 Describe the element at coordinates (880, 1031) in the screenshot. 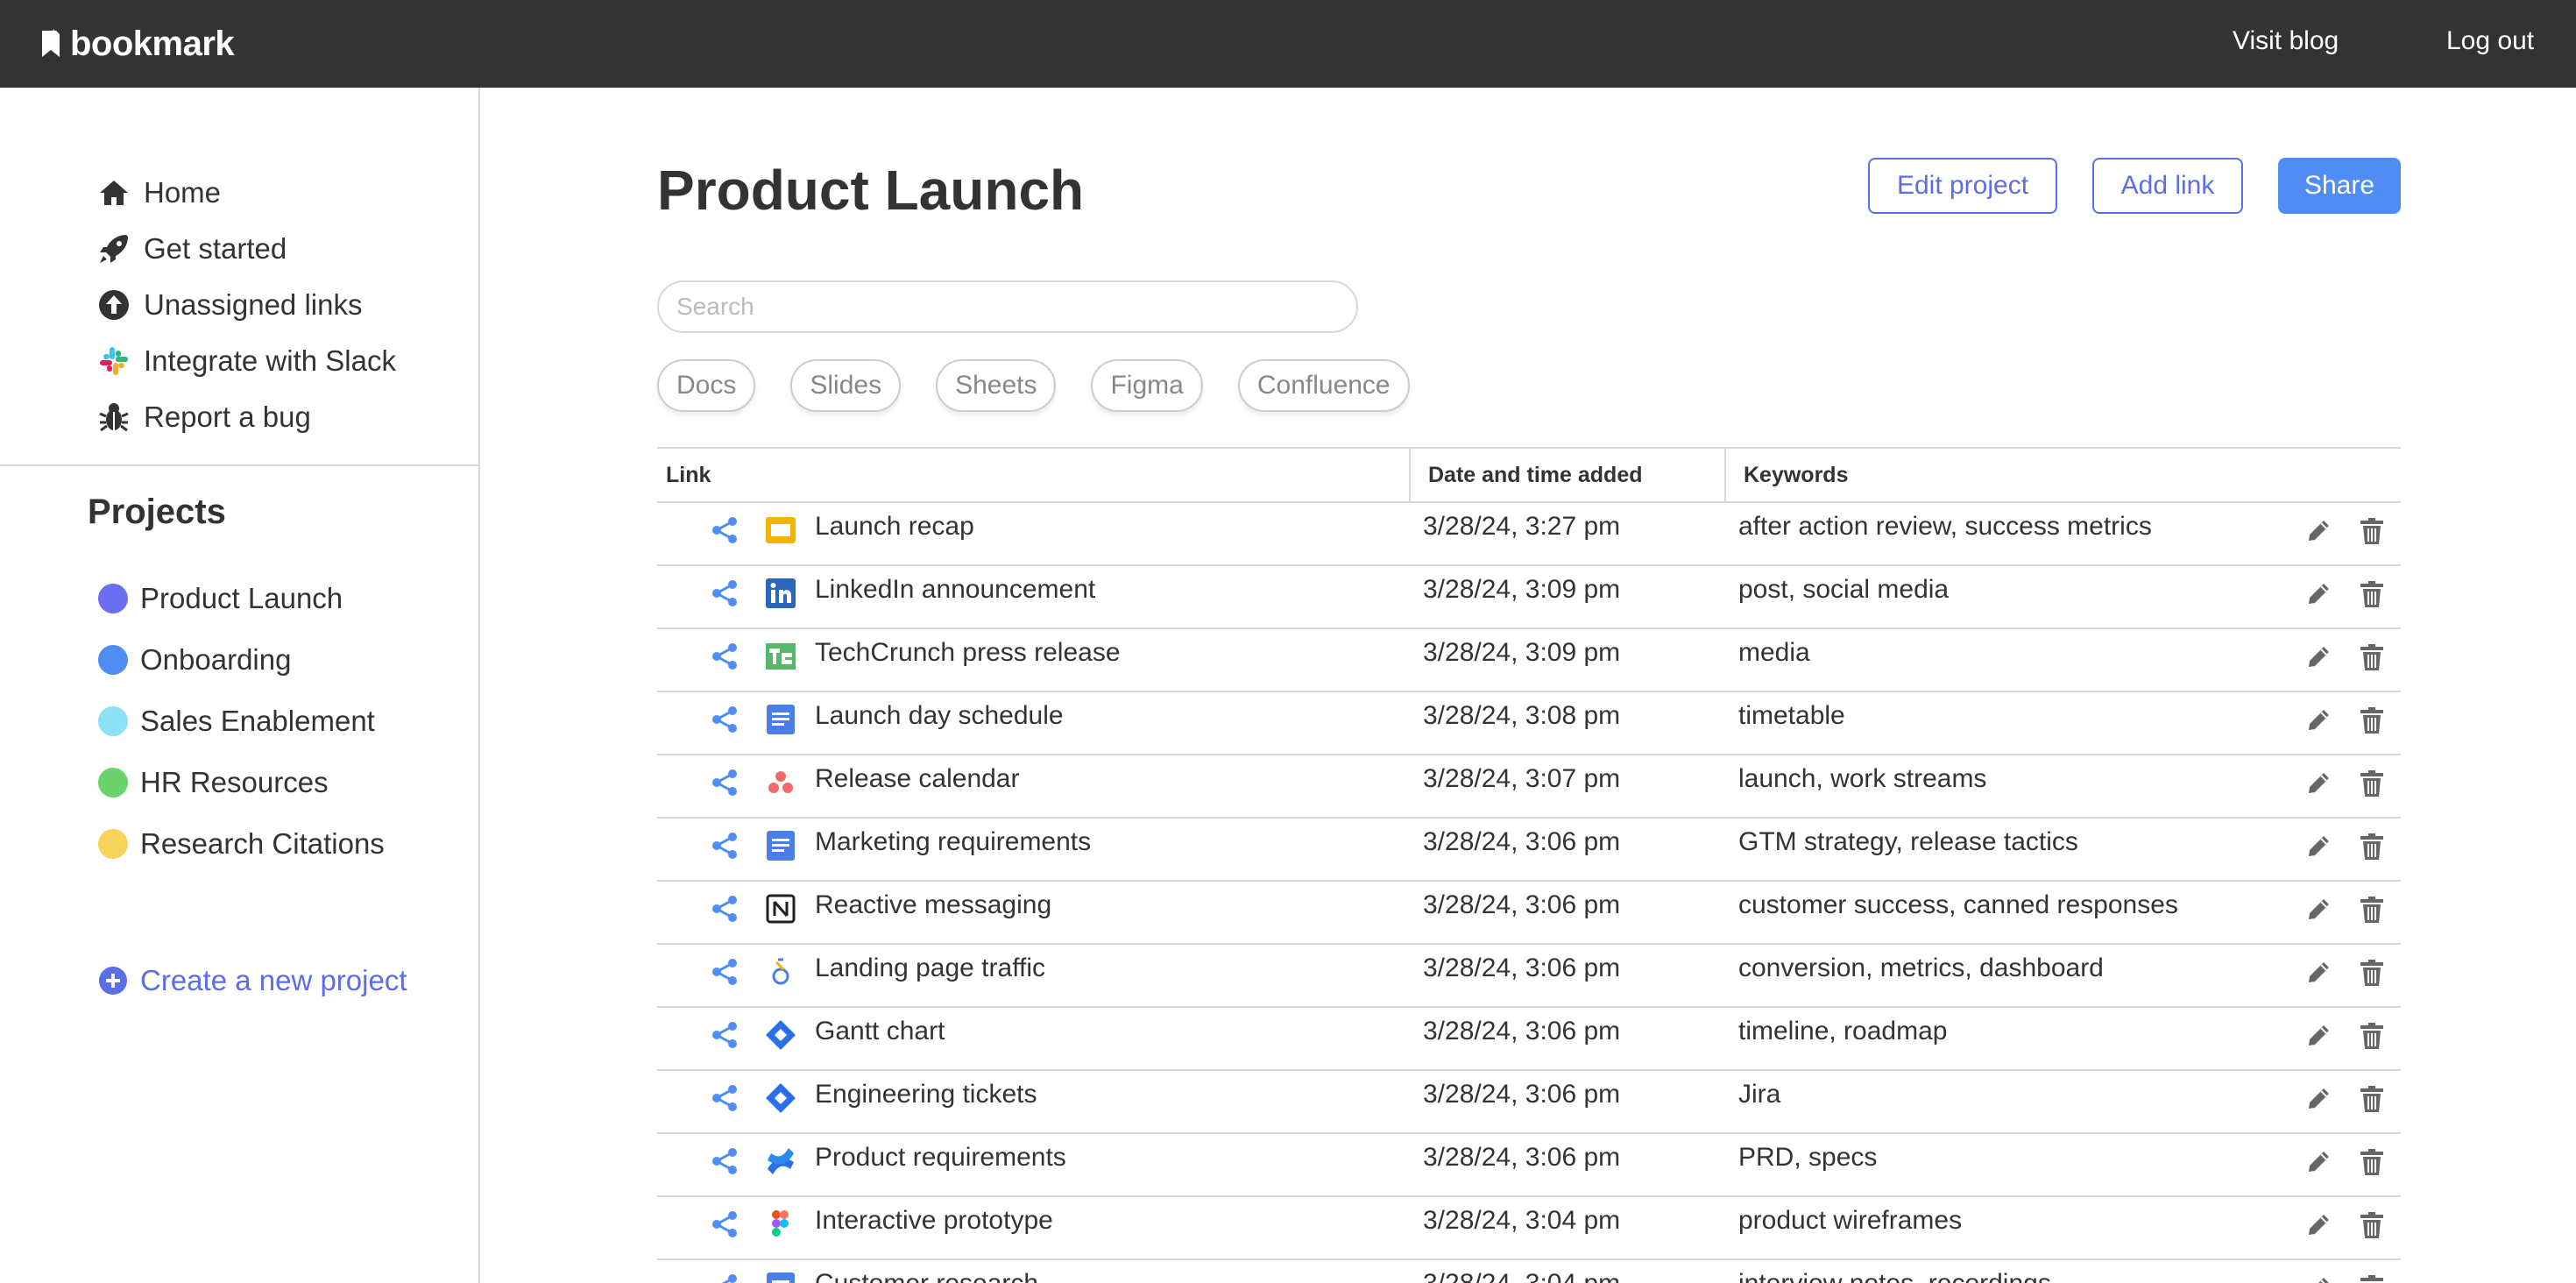

I see `link-title: Gantt chart` at that location.